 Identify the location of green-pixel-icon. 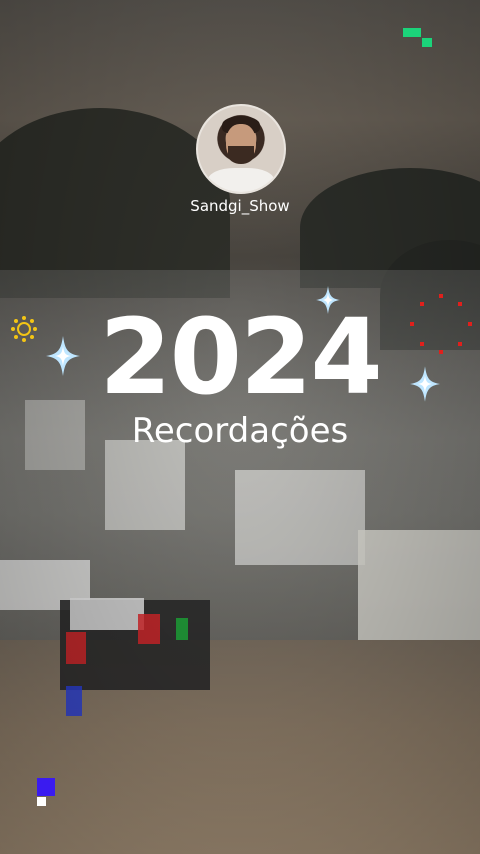
(417, 37).